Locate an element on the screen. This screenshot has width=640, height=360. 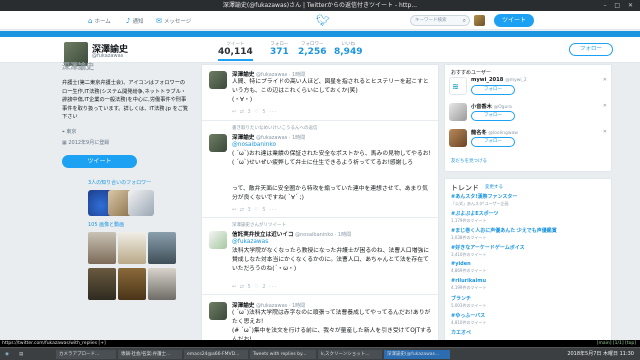
trend-count: 5,003件のツイート is located at coordinates (469, 305).